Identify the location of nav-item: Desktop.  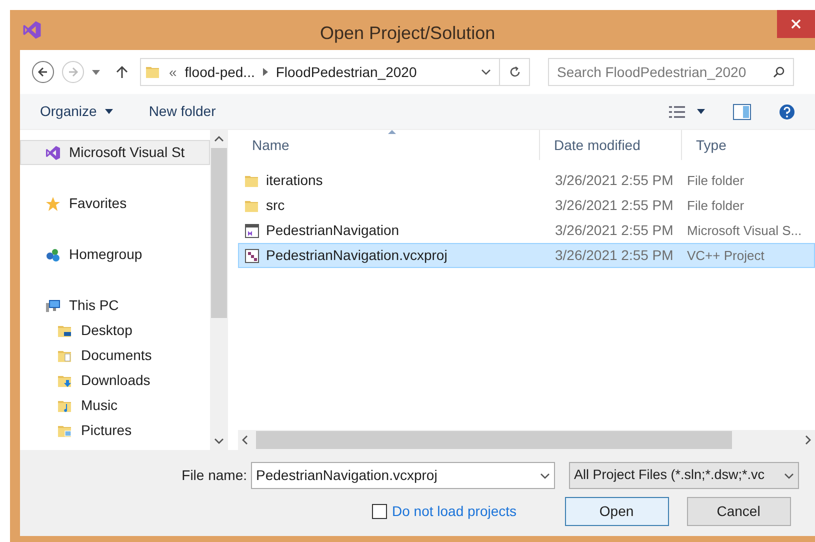
(115, 330).